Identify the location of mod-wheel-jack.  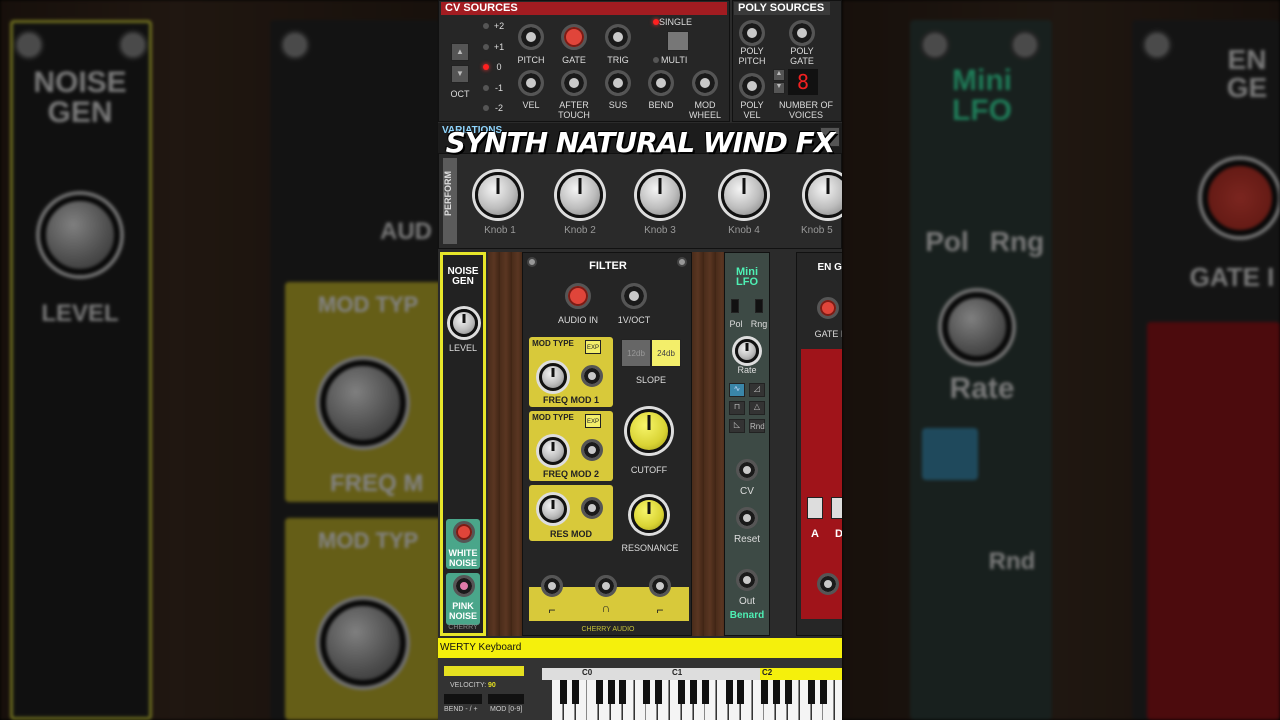
(705, 83).